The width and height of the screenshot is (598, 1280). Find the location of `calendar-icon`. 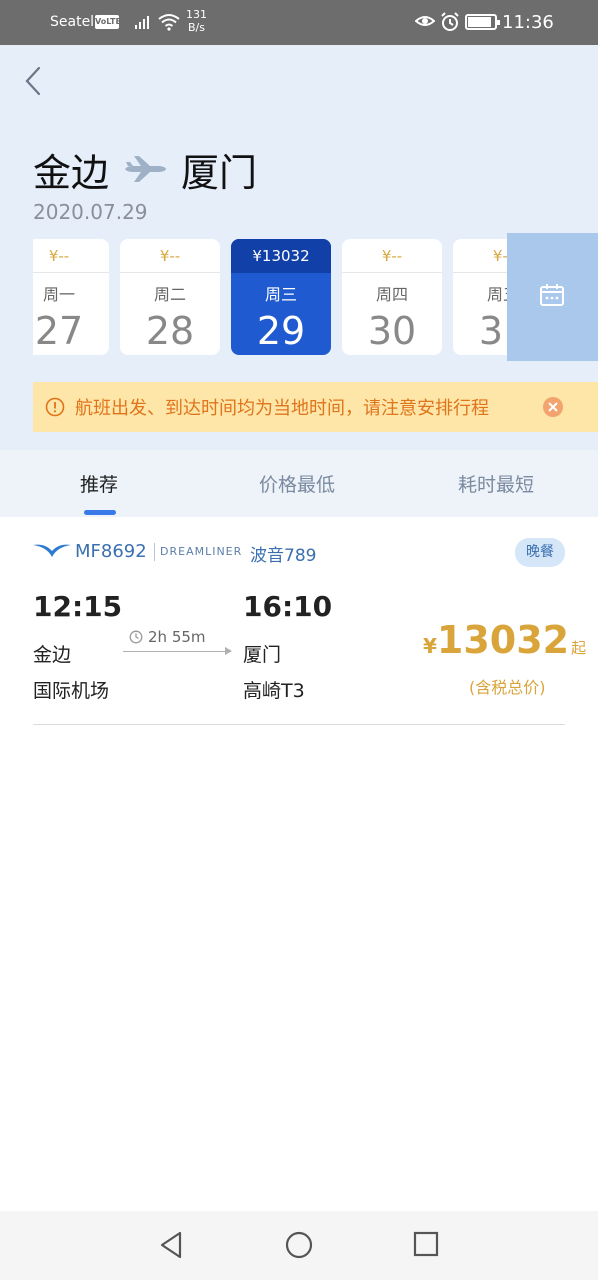

calendar-icon is located at coordinates (552, 295).